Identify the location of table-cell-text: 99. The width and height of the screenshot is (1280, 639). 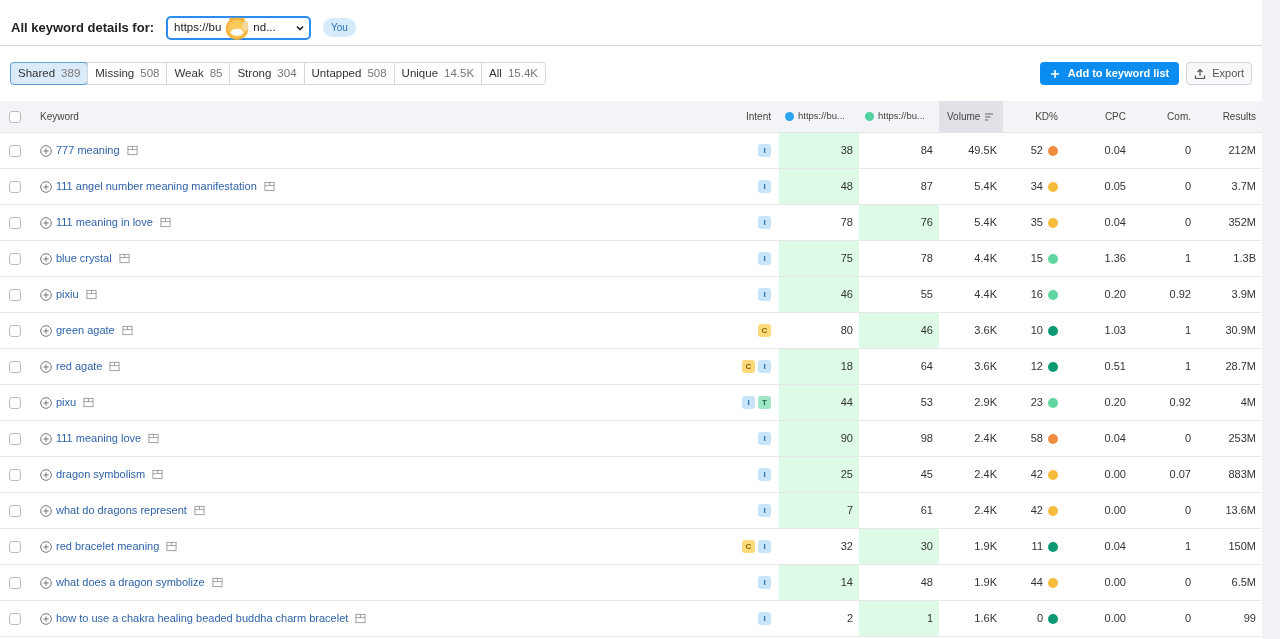
(1249, 619).